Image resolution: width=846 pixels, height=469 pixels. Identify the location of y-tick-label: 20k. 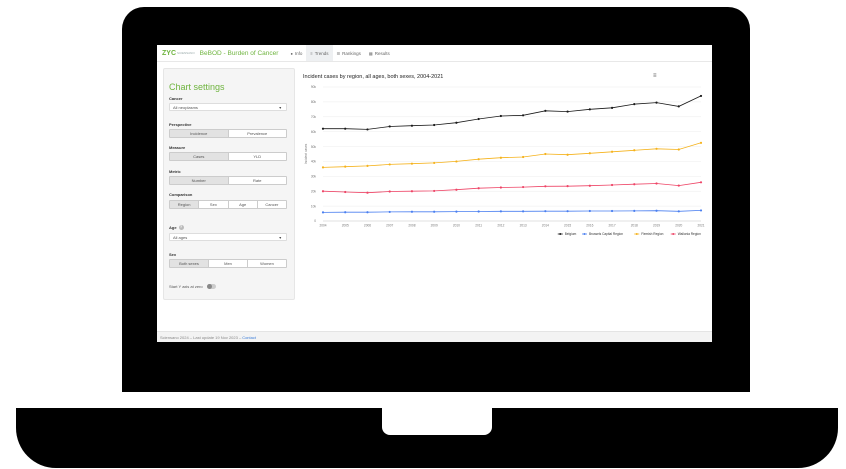
(314, 191).